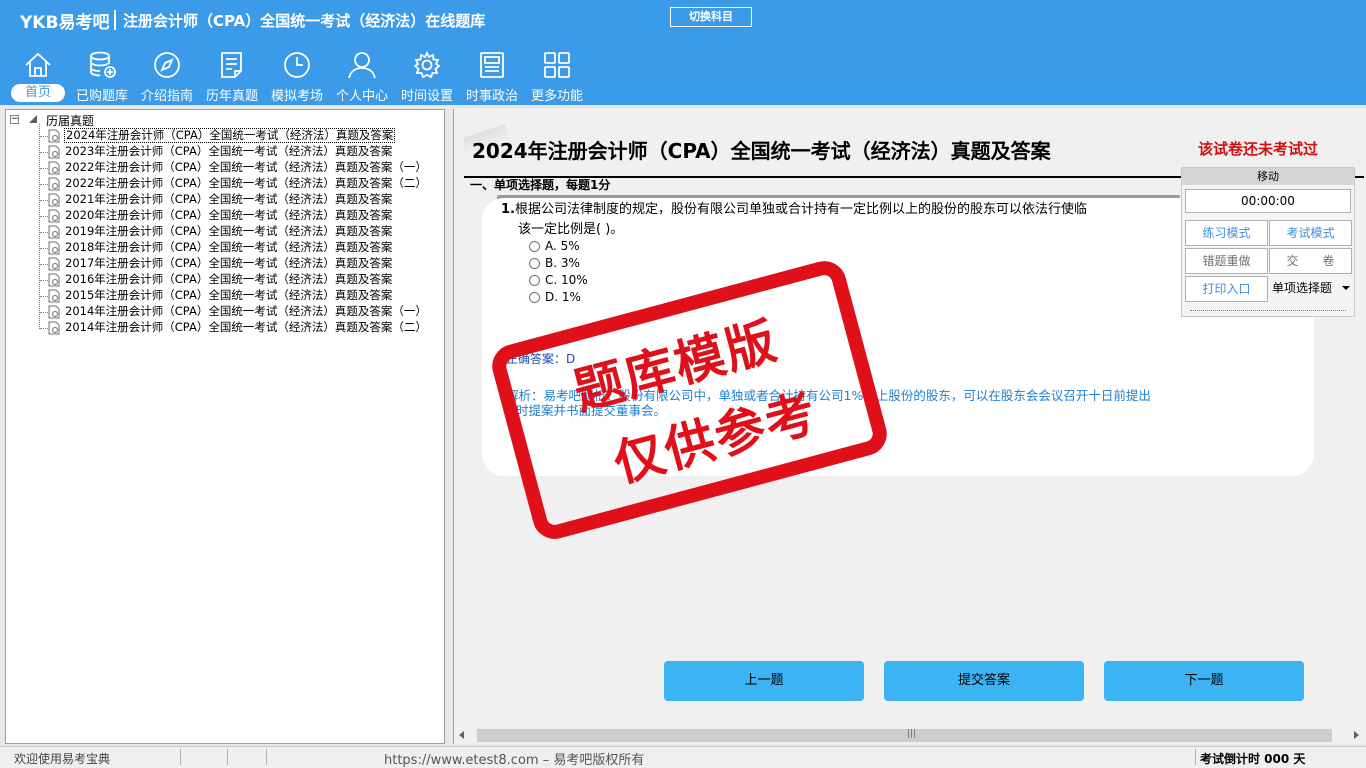 This screenshot has height=768, width=1366. I want to click on user-icon, so click(362, 65).